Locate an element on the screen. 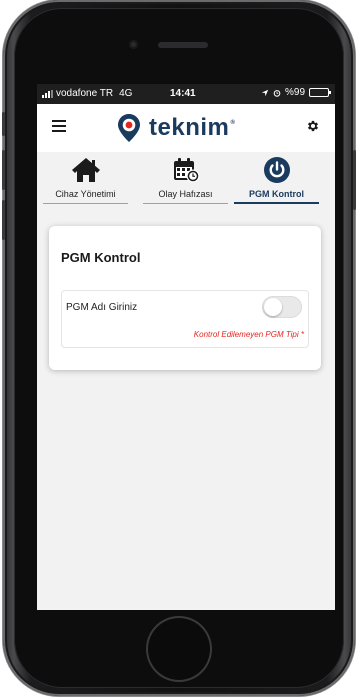  app-bar: teknim ® is located at coordinates (186, 128).